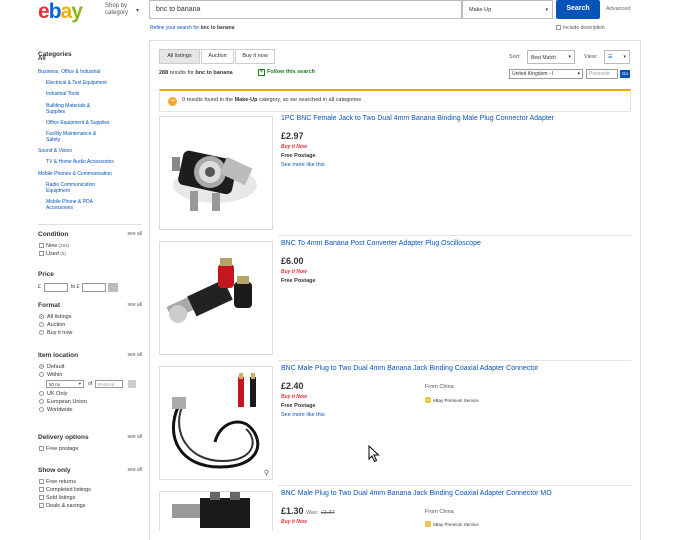 The image size is (692, 540). I want to click on tab-buy-it-now: Buy it now, so click(255, 56).